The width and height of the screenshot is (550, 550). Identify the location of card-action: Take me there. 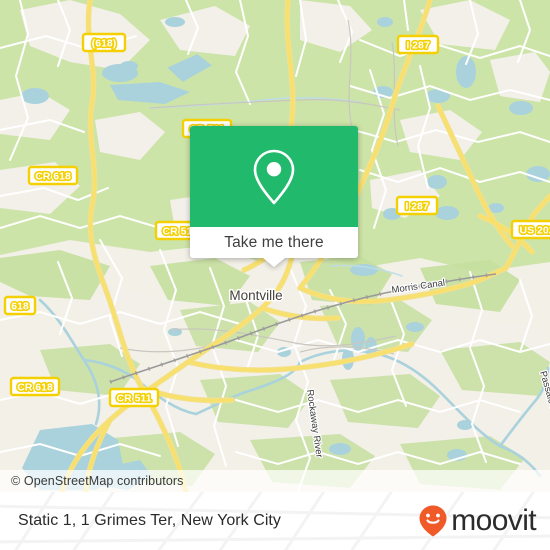
(274, 247).